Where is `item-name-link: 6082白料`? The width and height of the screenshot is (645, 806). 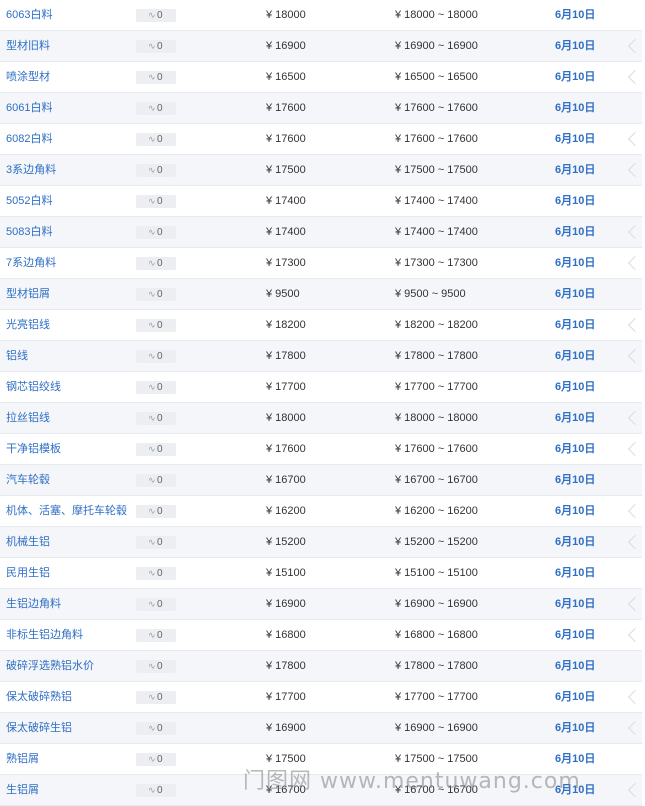 item-name-link: 6082白料 is located at coordinates (29, 139).